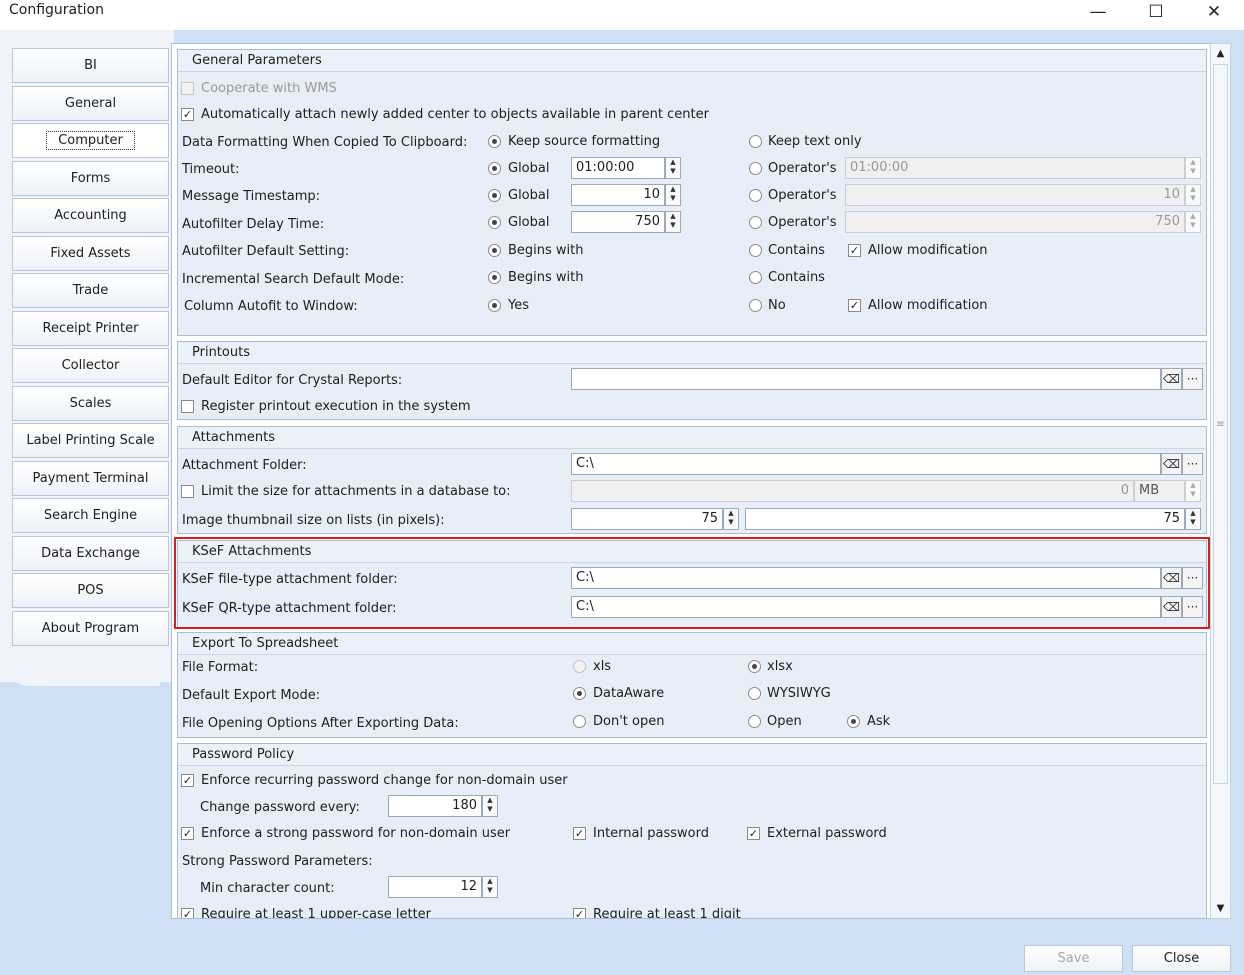  Describe the element at coordinates (90, 515) in the screenshot. I see `nav-search-engine: Search Engine` at that location.